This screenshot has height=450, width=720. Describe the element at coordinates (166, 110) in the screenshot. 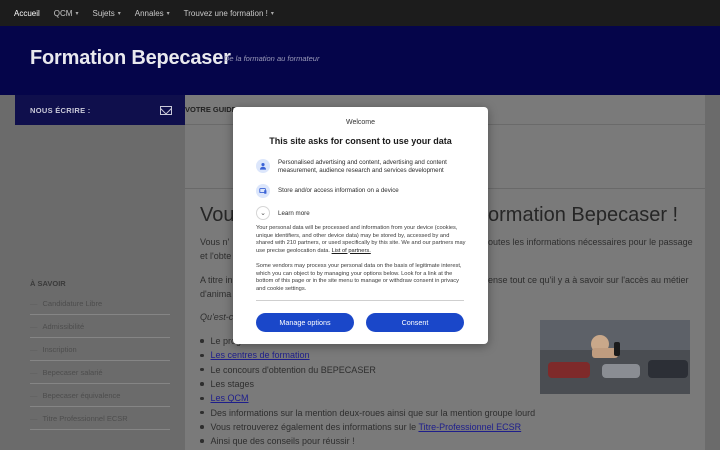

I see `mail-icon` at that location.